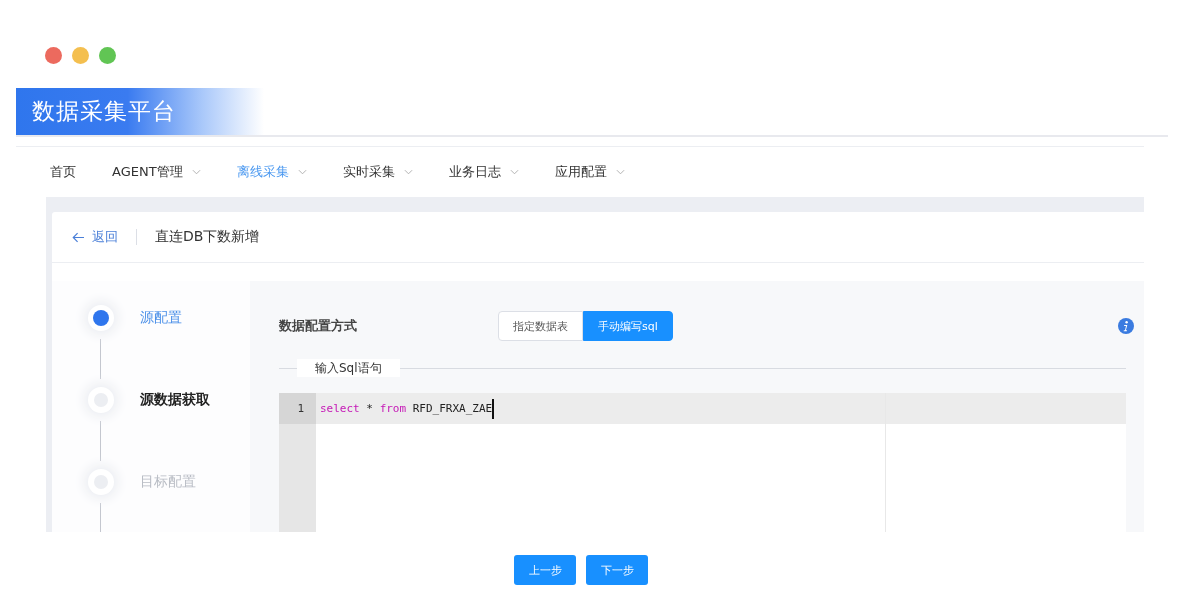 This screenshot has width=1184, height=608. What do you see at coordinates (1126, 326) in the screenshot?
I see `info-icon` at bounding box center [1126, 326].